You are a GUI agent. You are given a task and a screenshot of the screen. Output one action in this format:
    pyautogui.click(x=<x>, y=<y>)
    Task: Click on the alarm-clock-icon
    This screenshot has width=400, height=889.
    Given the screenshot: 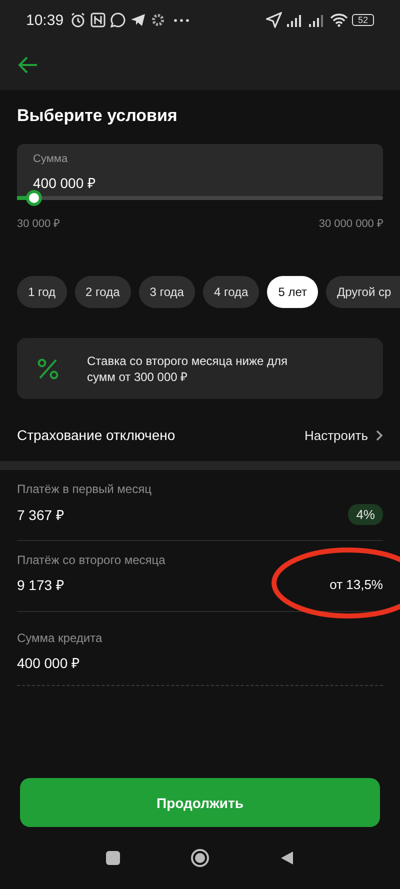 What is the action you would take?
    pyautogui.click(x=78, y=20)
    